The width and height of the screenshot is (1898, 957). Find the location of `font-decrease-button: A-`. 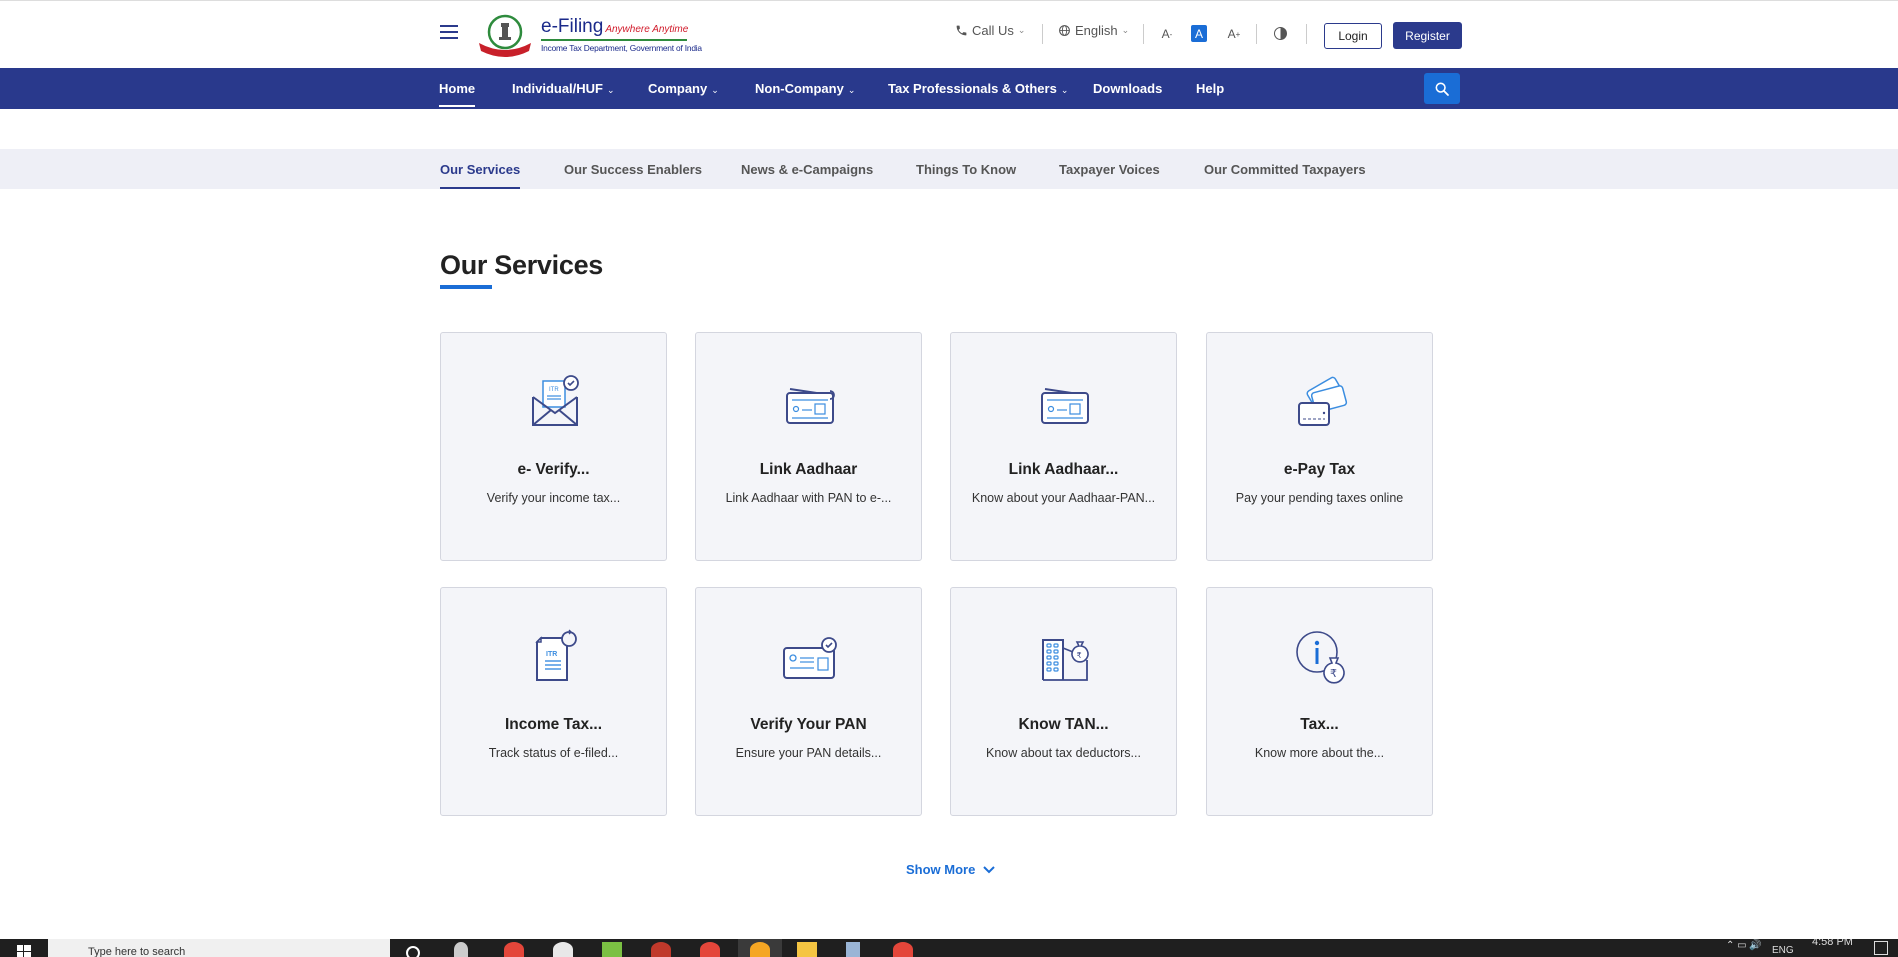

font-decrease-button: A- is located at coordinates (1167, 34).